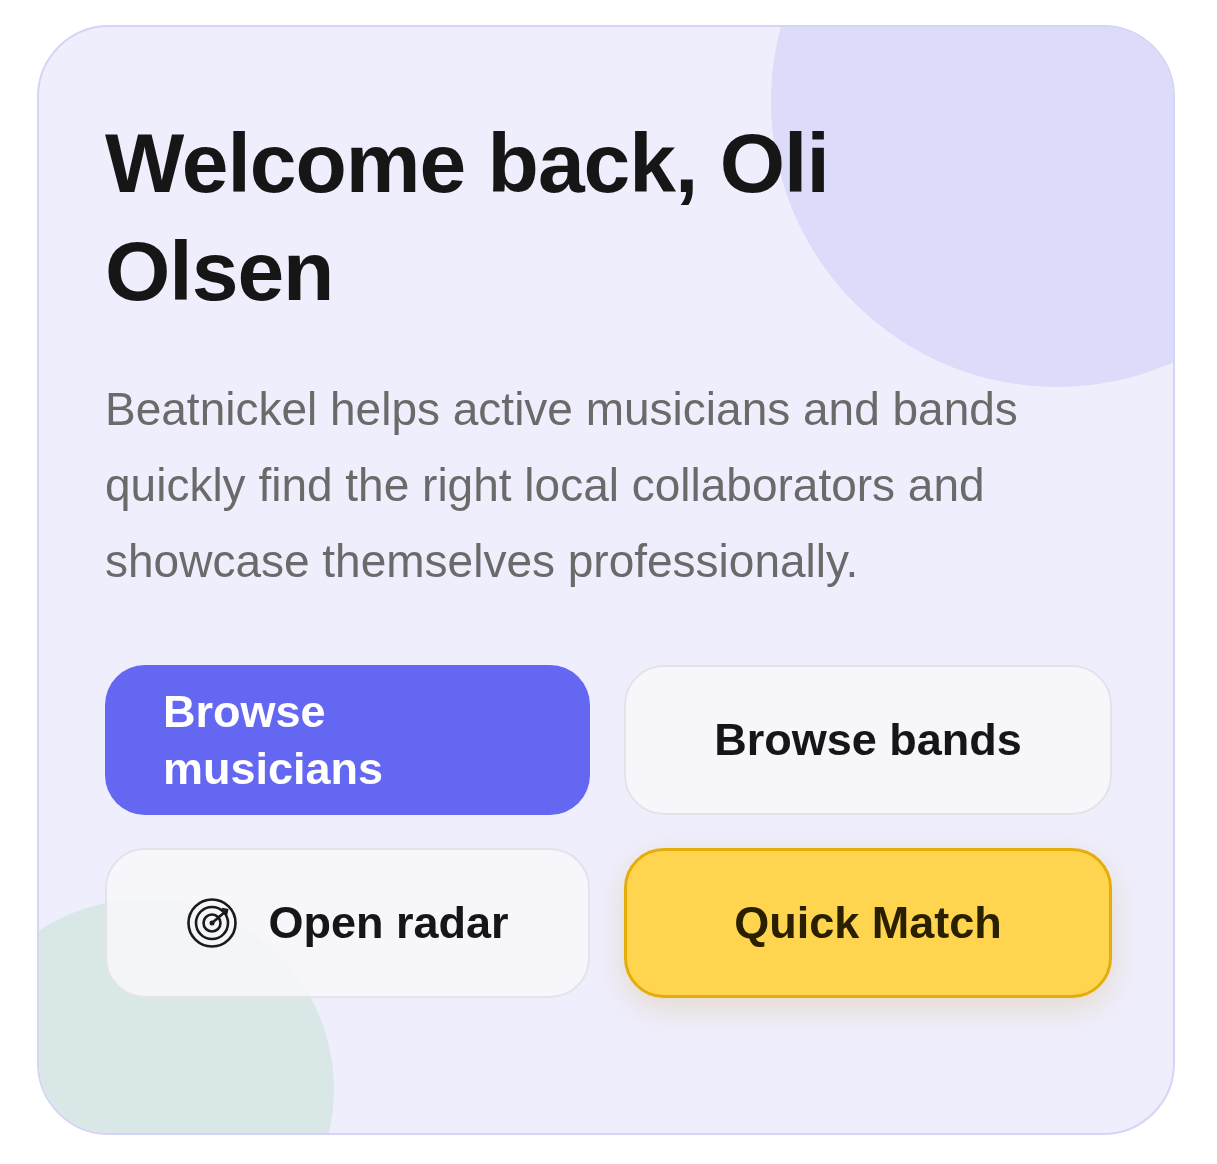  I want to click on browse-button: Browse bands, so click(868, 740).